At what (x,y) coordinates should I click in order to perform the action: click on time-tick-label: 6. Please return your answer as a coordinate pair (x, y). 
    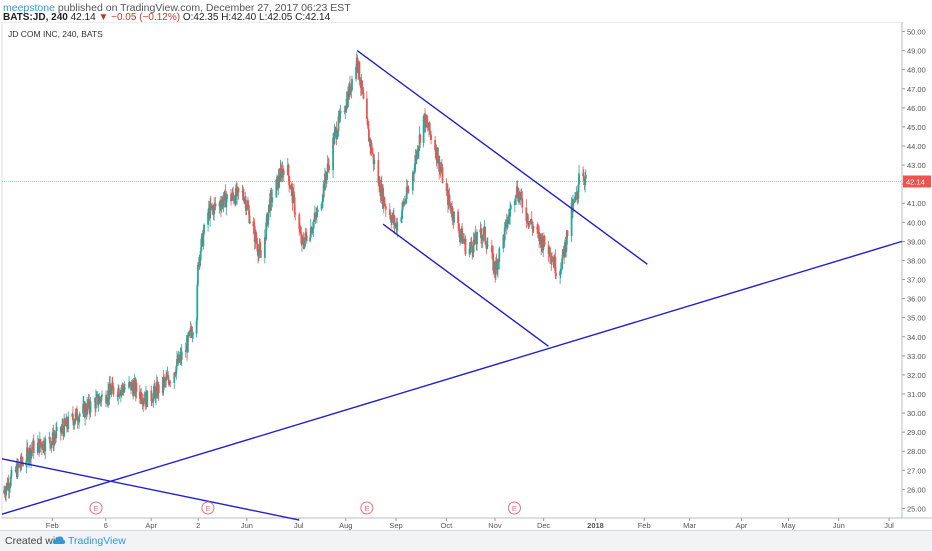
    Looking at the image, I should click on (106, 525).